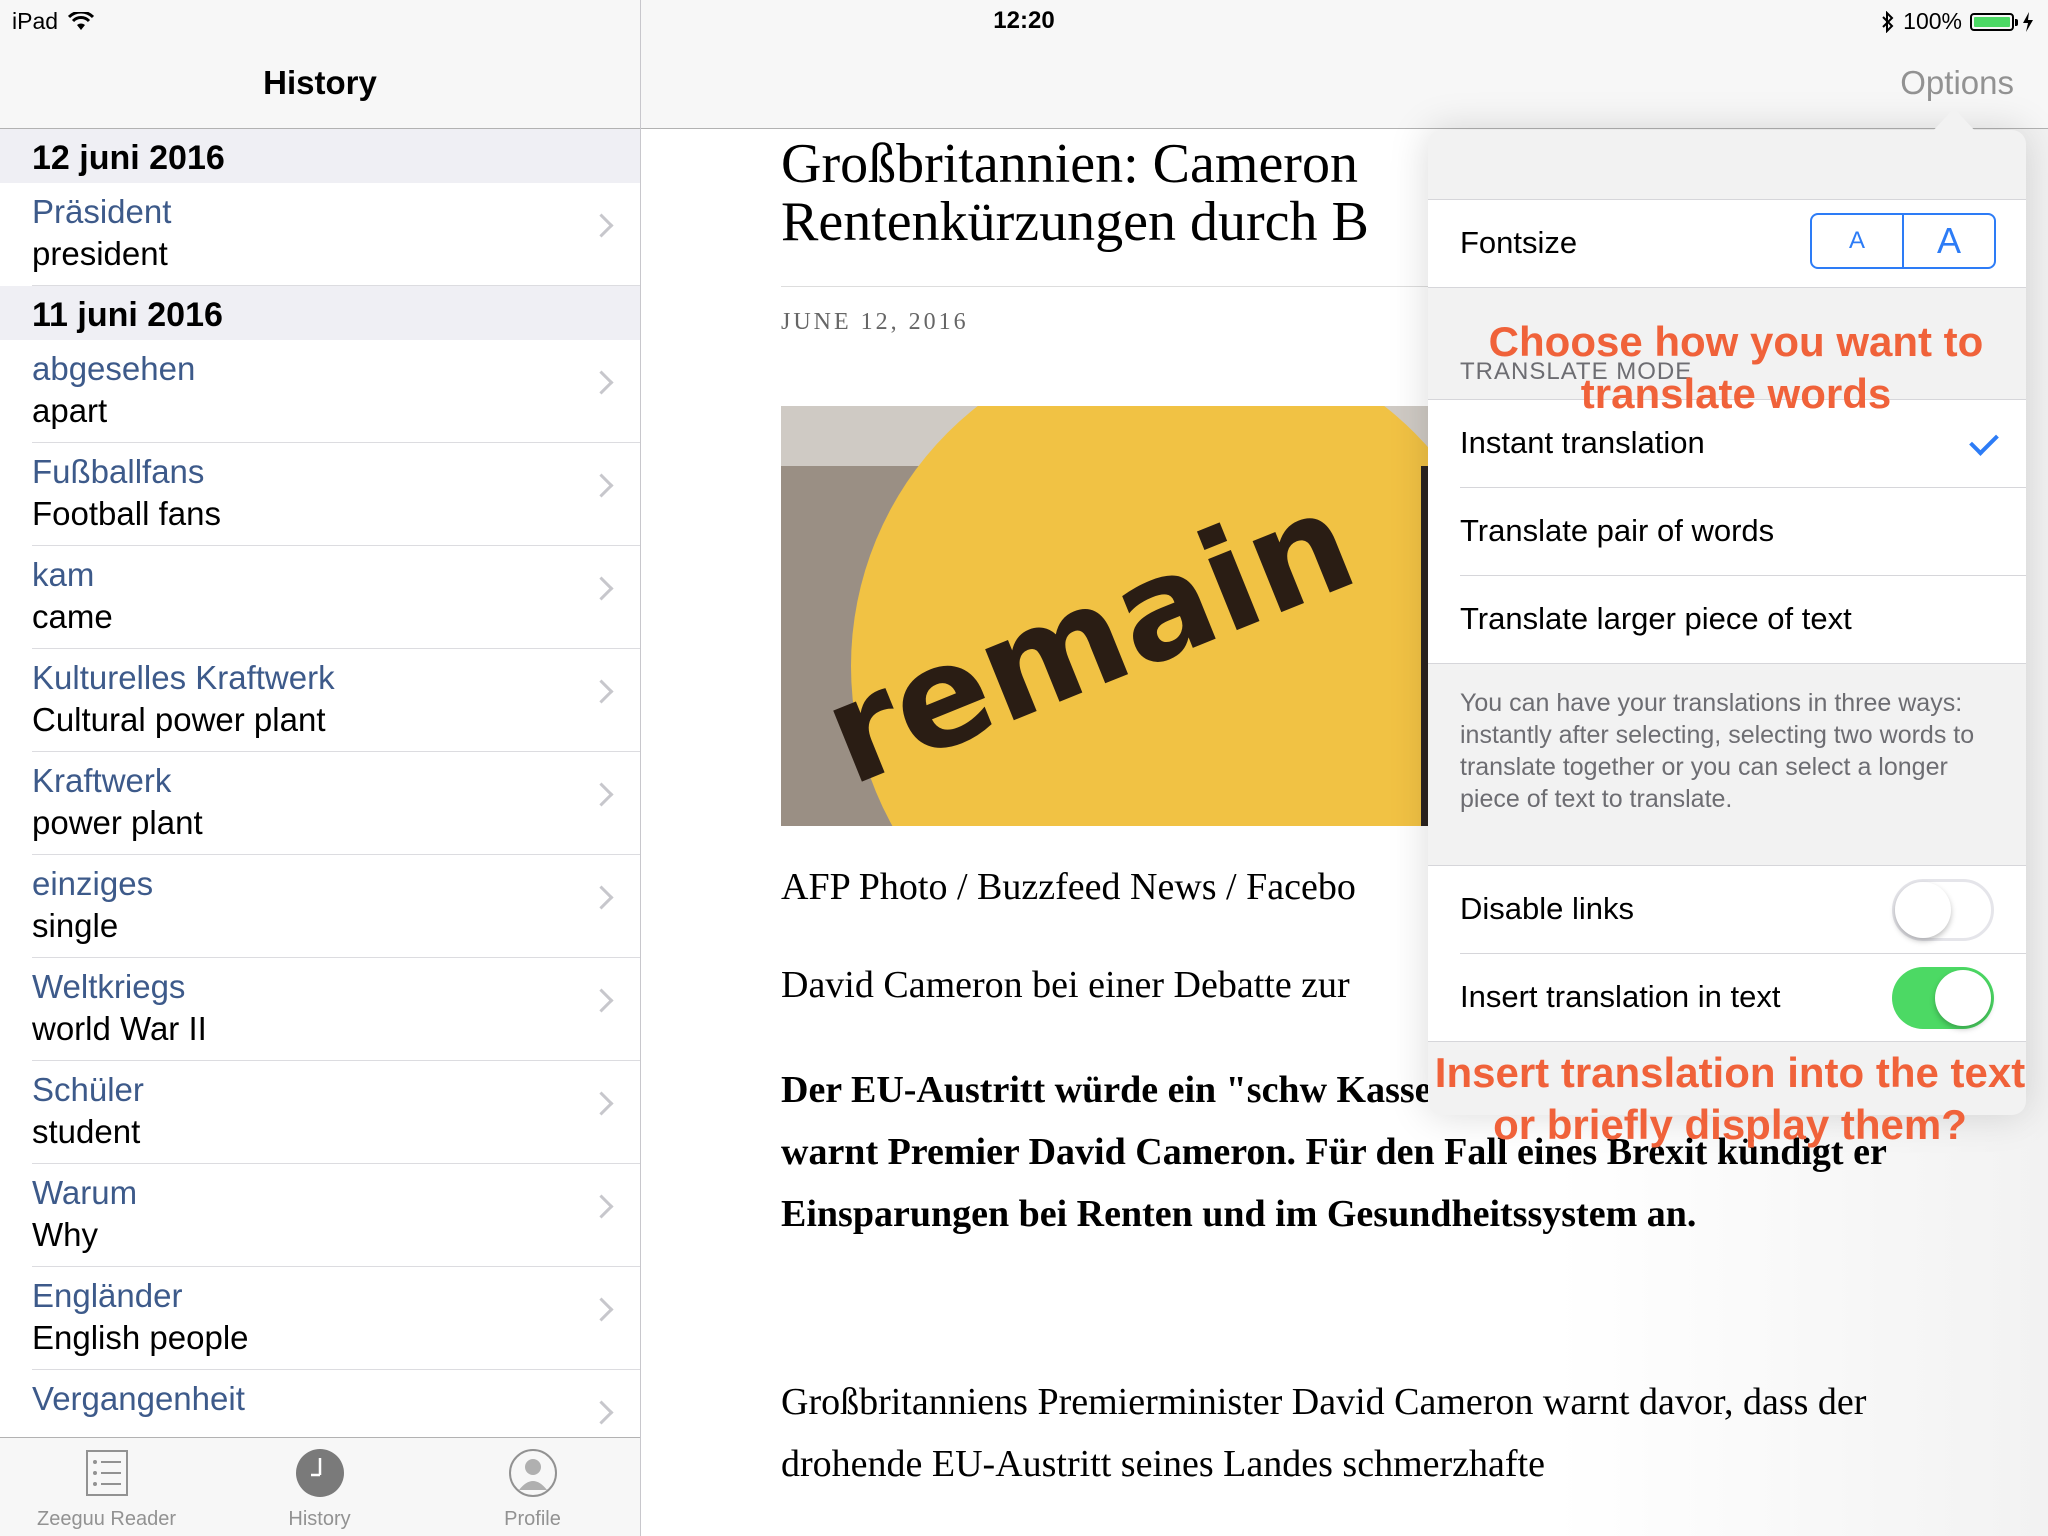 The height and width of the screenshot is (1536, 2048). What do you see at coordinates (140, 1337) in the screenshot?
I see `translation: English people` at bounding box center [140, 1337].